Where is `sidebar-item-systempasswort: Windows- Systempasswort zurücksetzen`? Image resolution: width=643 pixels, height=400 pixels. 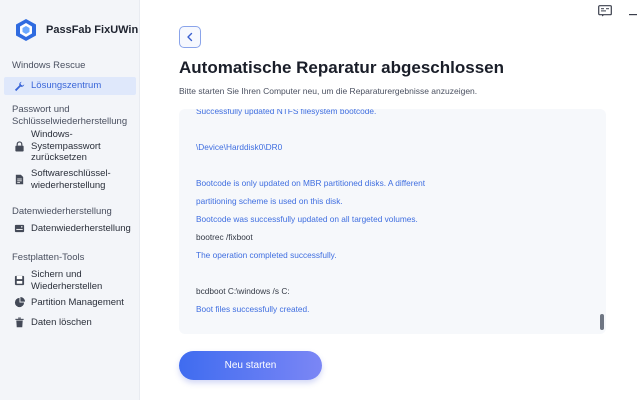
sidebar-item-systempasswort: Windows- Systempasswort zurücksetzen is located at coordinates (70, 146).